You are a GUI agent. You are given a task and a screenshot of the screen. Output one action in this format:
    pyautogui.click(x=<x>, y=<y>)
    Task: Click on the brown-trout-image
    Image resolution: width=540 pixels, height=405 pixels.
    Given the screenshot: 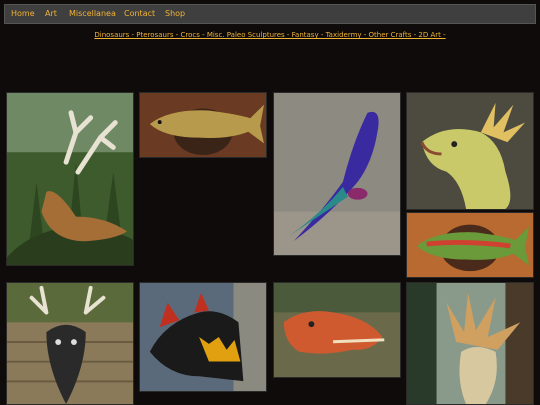 What is the action you would take?
    pyautogui.click(x=203, y=125)
    